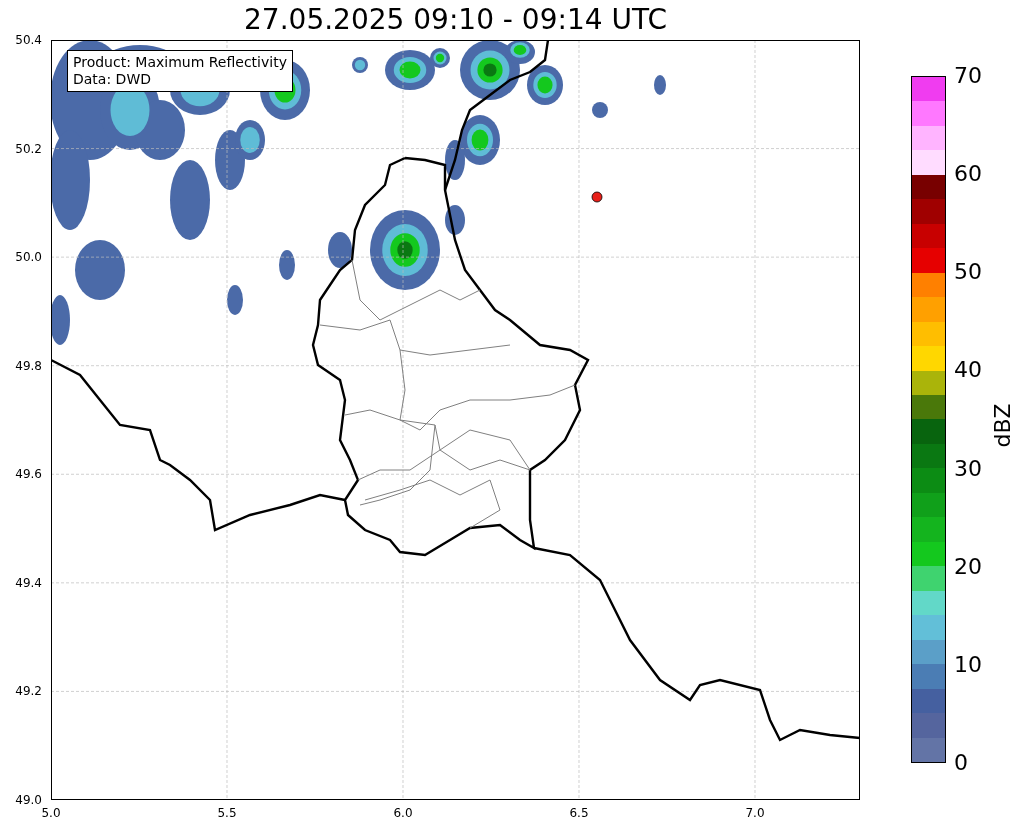 This screenshot has width=1023, height=834. What do you see at coordinates (28, 474) in the screenshot?
I see `y-tick-label: 49.6` at bounding box center [28, 474].